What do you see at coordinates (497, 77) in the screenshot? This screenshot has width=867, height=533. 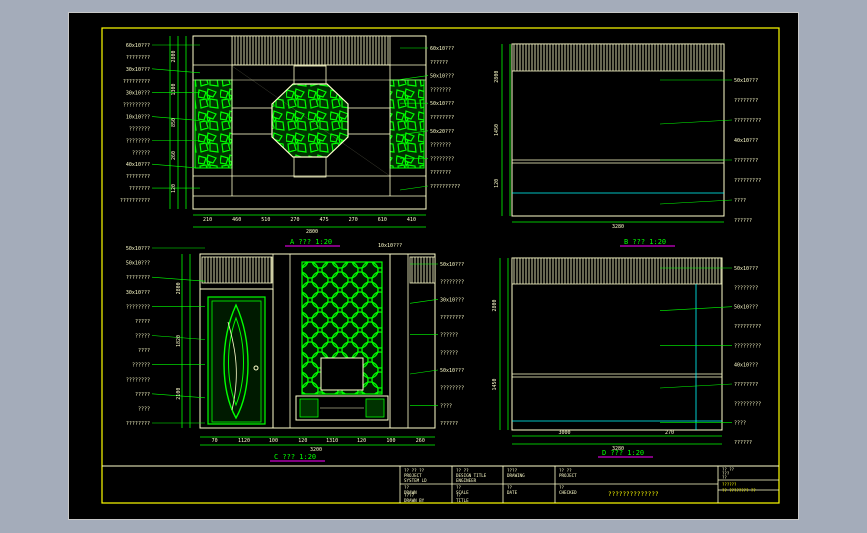 I see `elevation-b-height-dim: 2800` at bounding box center [497, 77].